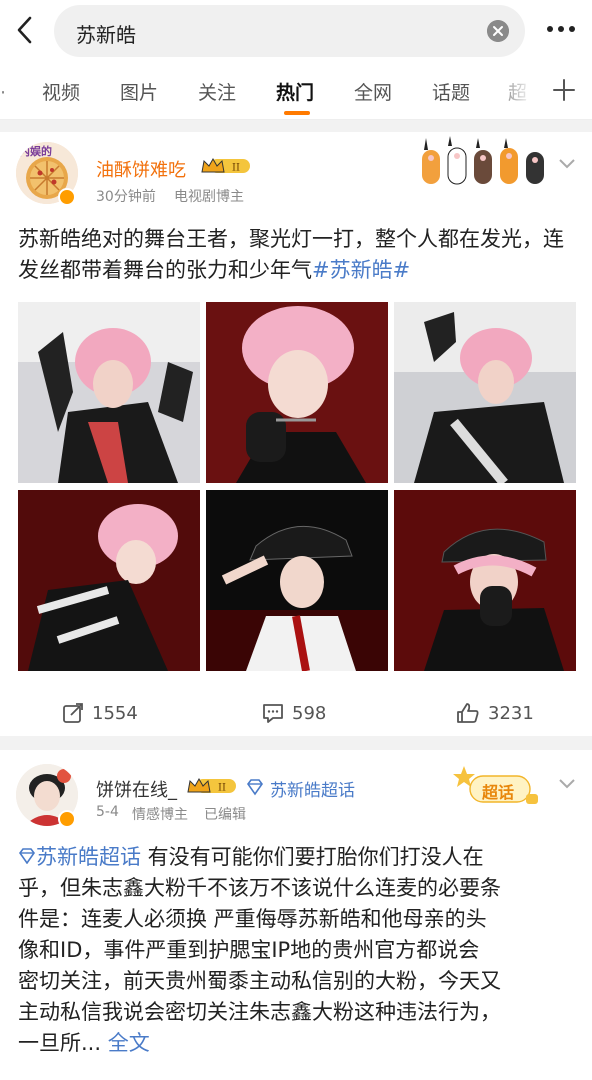 This screenshot has width=592, height=1080. I want to click on supertopic-badge-label: 超话, so click(498, 792).